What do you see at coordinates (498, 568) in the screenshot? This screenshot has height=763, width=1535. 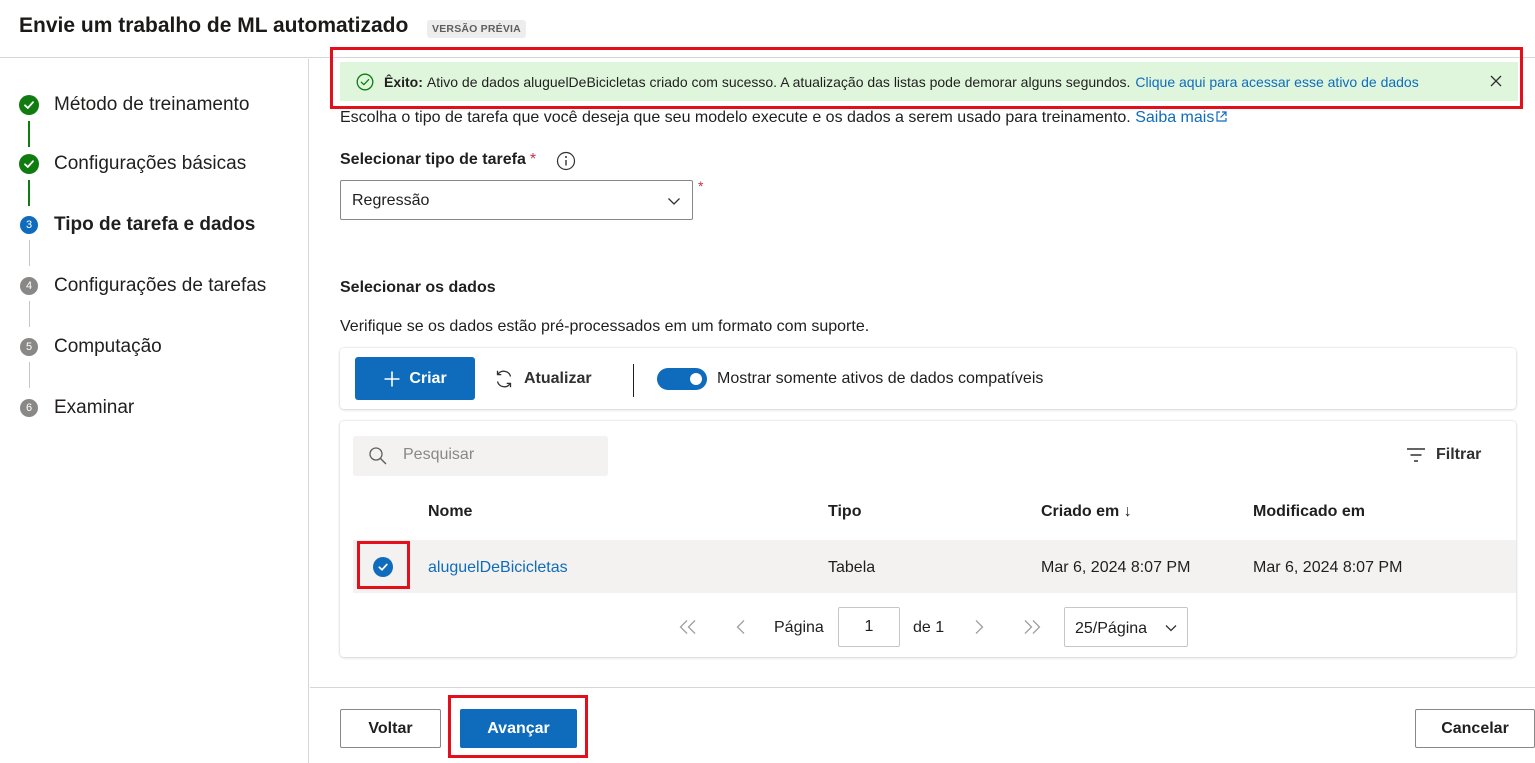 I see `row-name-link: aluguelDeBicicletas` at bounding box center [498, 568].